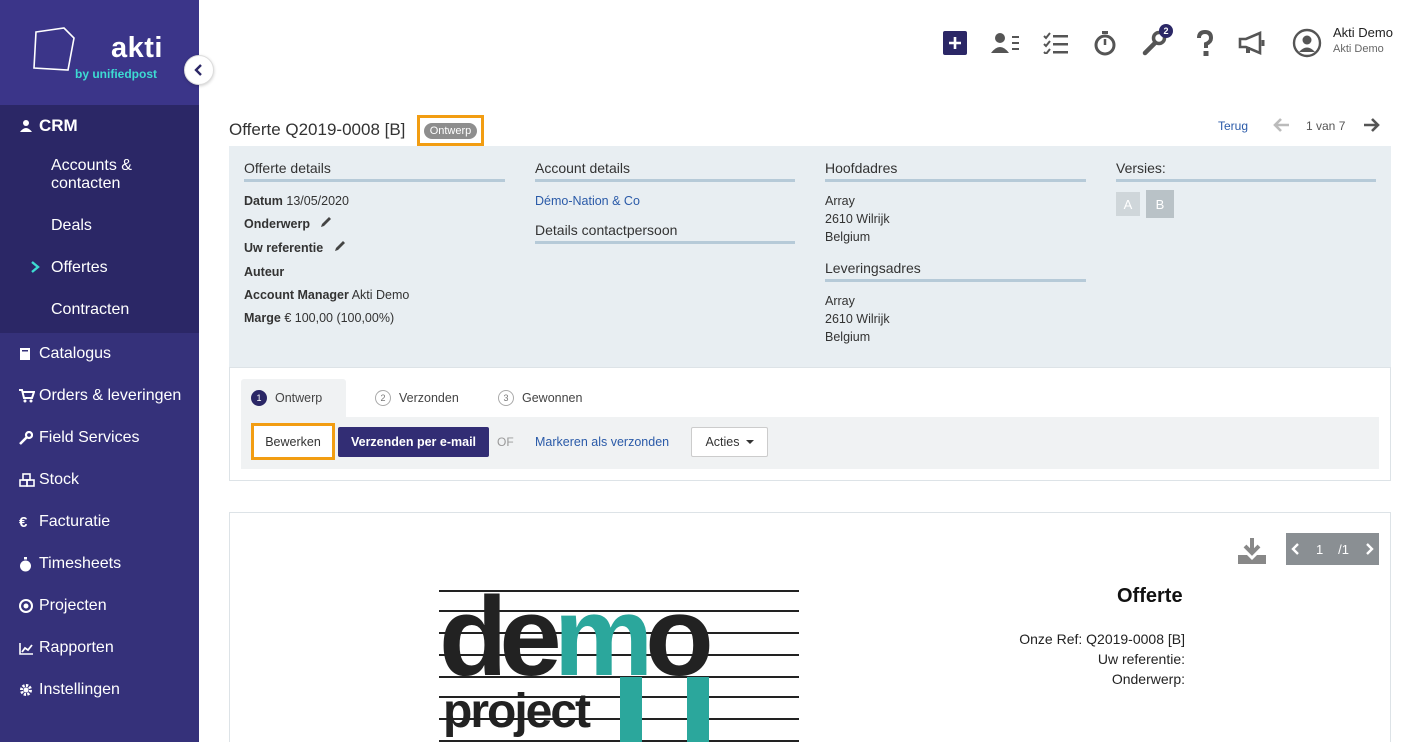 This screenshot has height=742, width=1402. Describe the element at coordinates (99, 226) in the screenshot. I see `sidebar-item-deals: Deals` at that location.